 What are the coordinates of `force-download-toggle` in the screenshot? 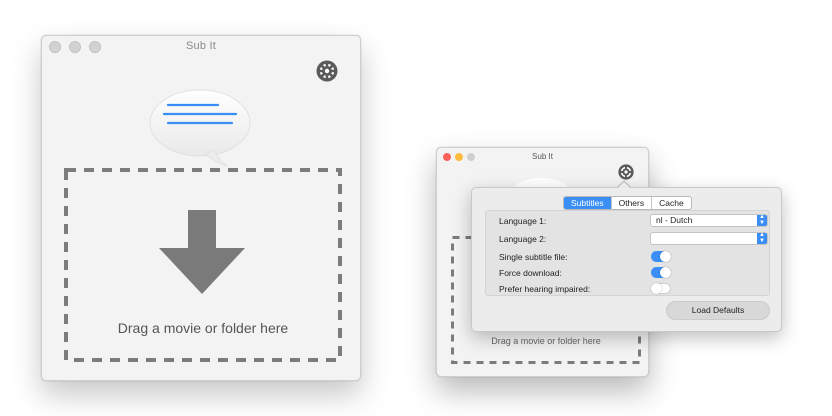 It's located at (661, 272).